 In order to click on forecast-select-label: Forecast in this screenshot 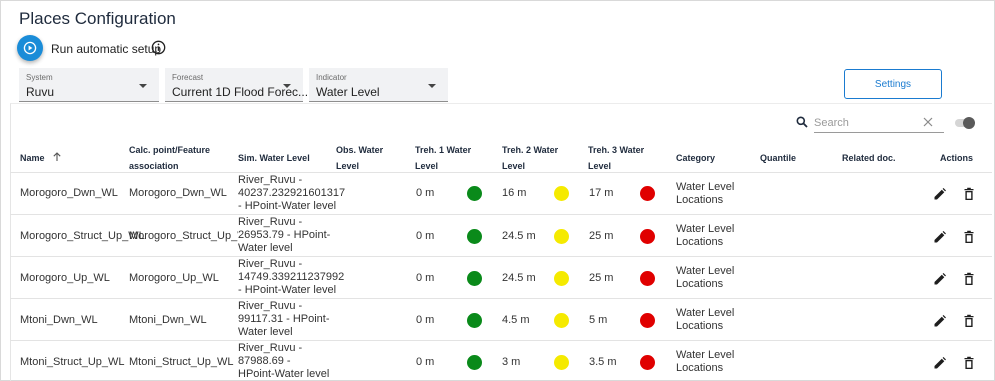, I will do `click(188, 77)`.